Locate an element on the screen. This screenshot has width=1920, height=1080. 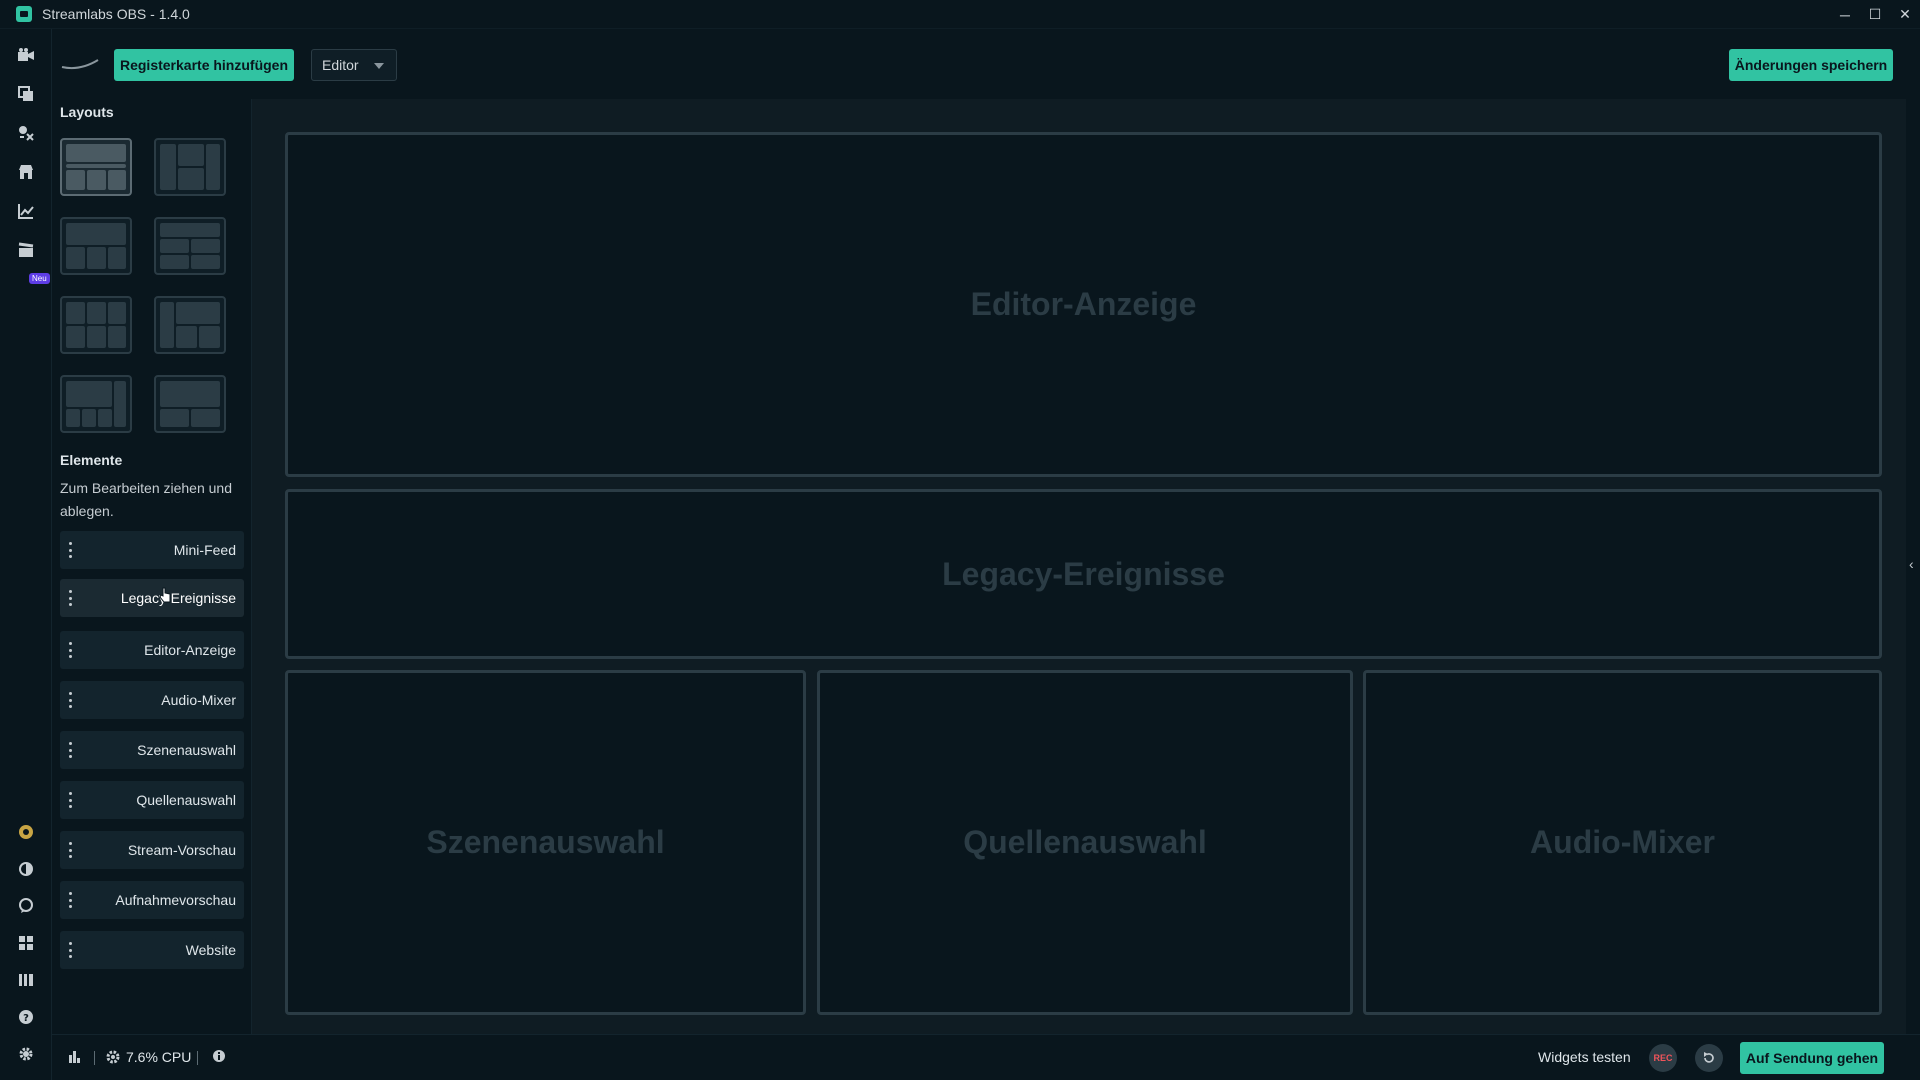
element-label: Audio-Mixer is located at coordinates (198, 700).